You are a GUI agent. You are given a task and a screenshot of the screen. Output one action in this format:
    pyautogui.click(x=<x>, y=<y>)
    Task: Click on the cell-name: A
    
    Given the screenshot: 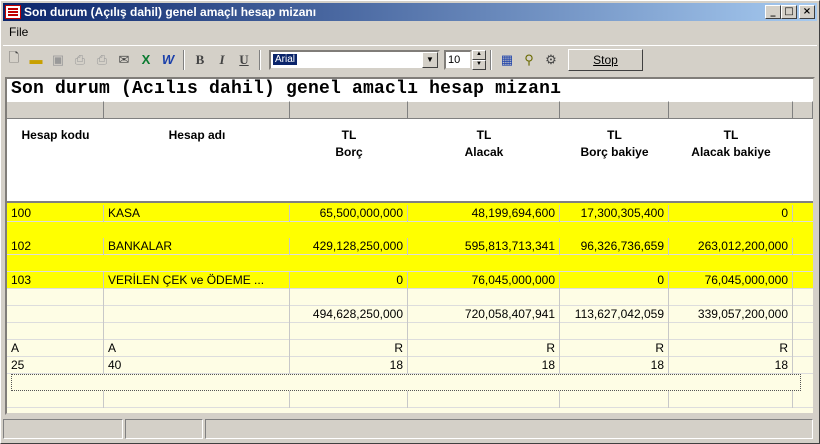 What is the action you would take?
    pyautogui.click(x=197, y=348)
    